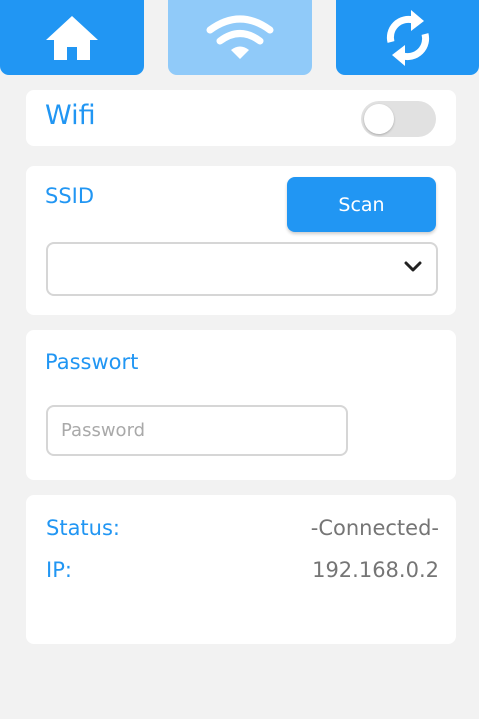  What do you see at coordinates (398, 119) in the screenshot?
I see `wifi-toggle` at bounding box center [398, 119].